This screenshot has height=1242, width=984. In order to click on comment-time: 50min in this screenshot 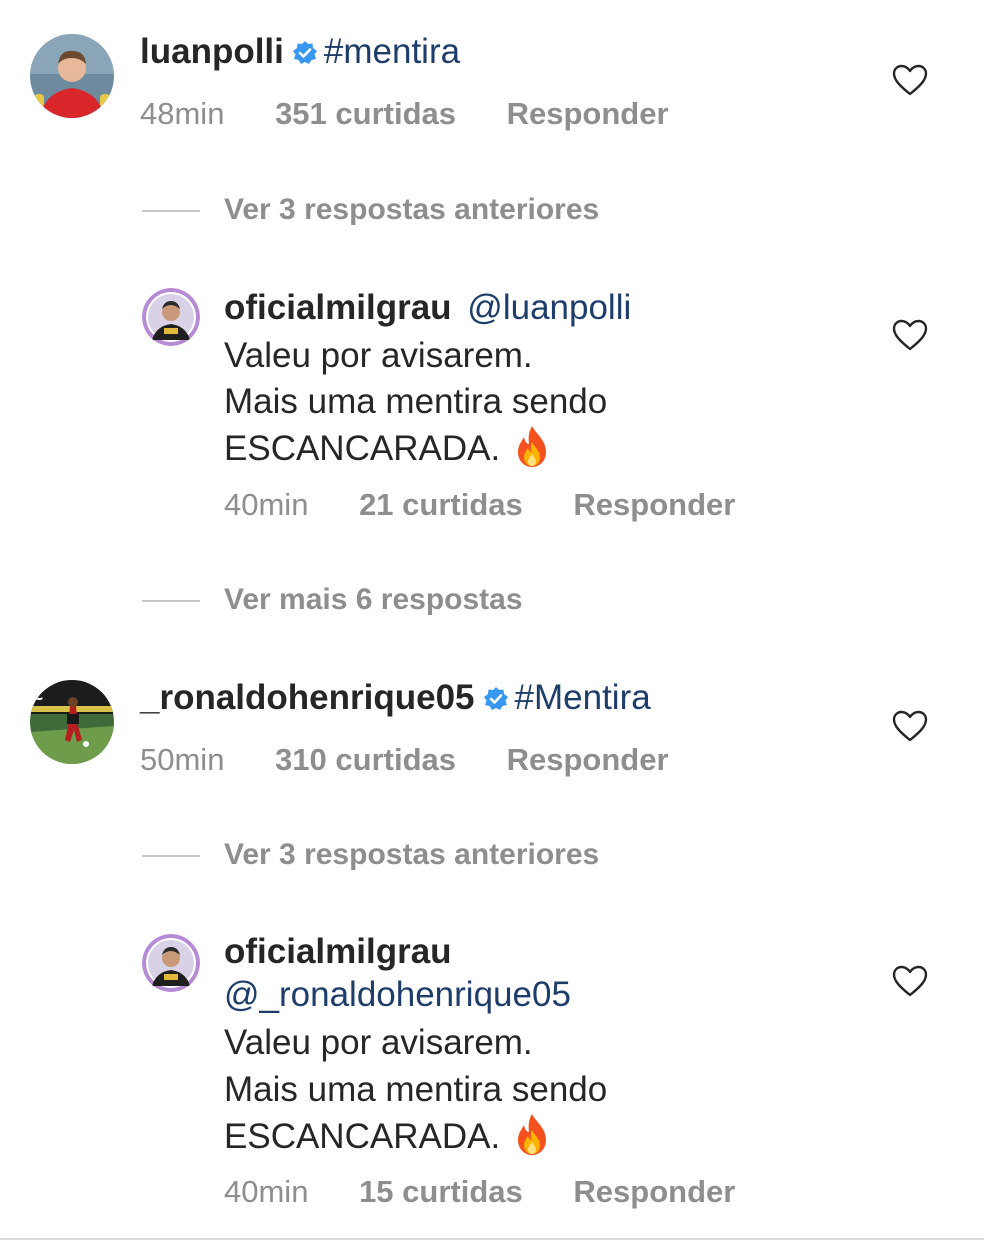, I will do `click(182, 759)`.